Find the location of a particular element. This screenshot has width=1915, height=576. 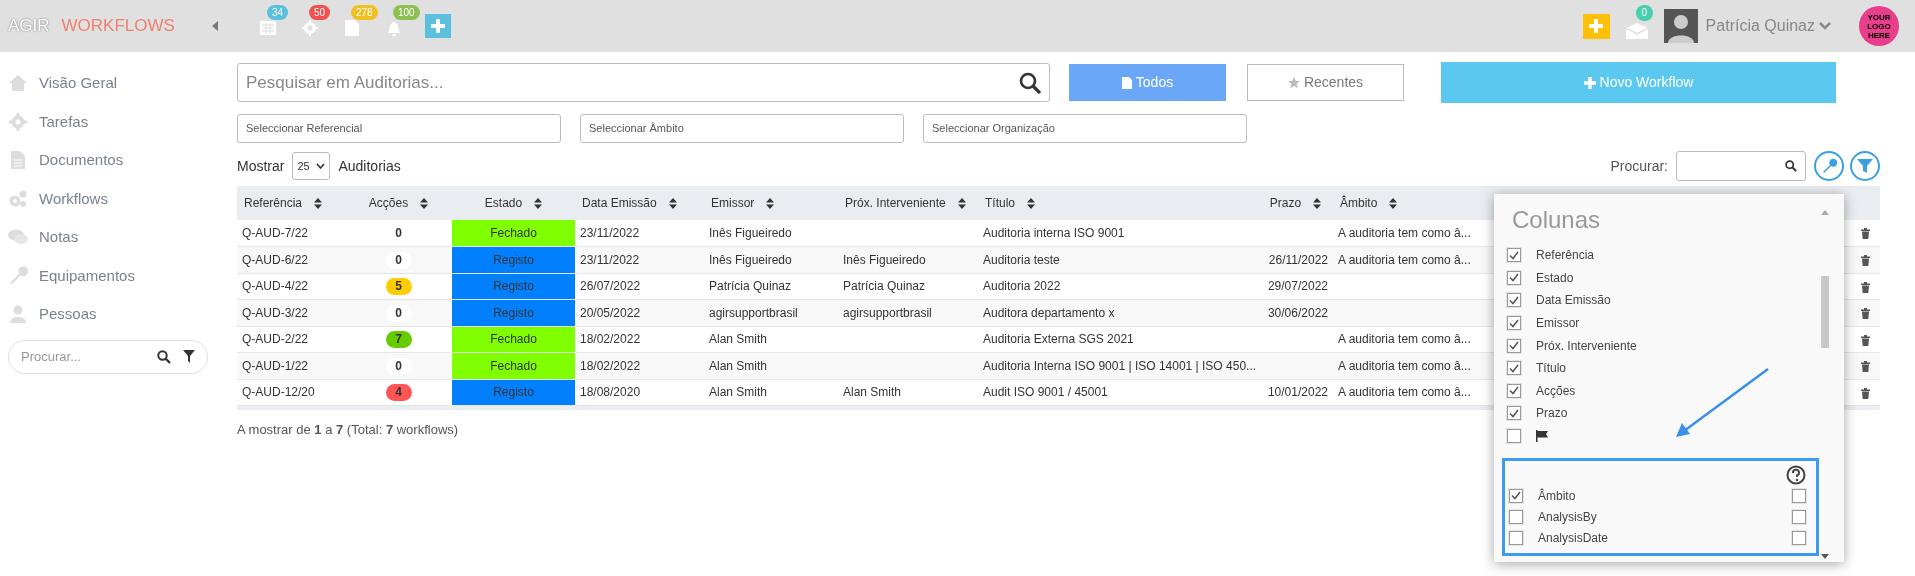

column-option: Emissor is located at coordinates (1558, 323).